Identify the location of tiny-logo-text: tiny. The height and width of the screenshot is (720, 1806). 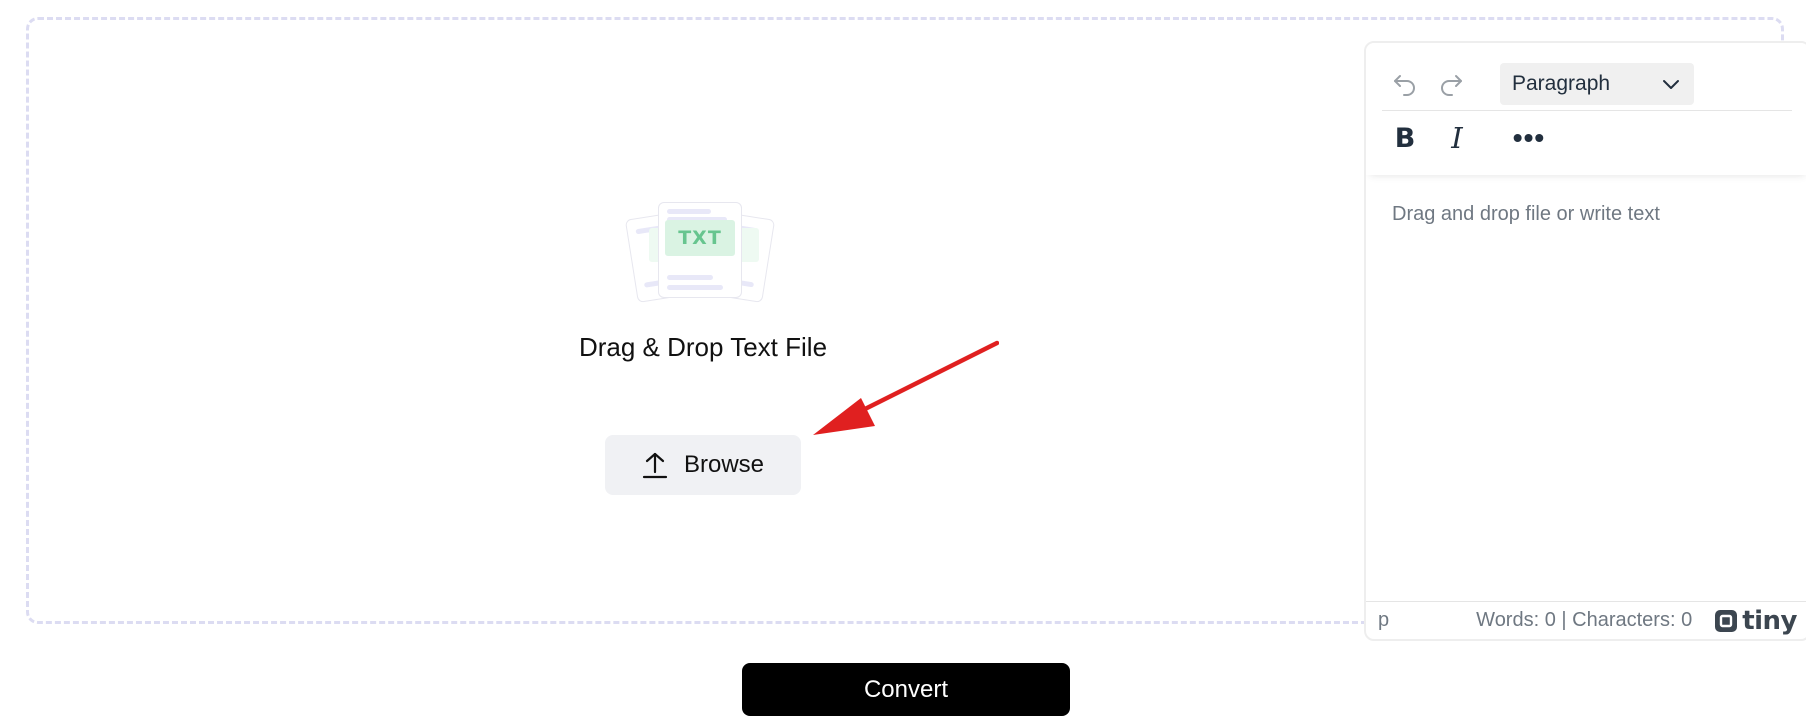
(1769, 620).